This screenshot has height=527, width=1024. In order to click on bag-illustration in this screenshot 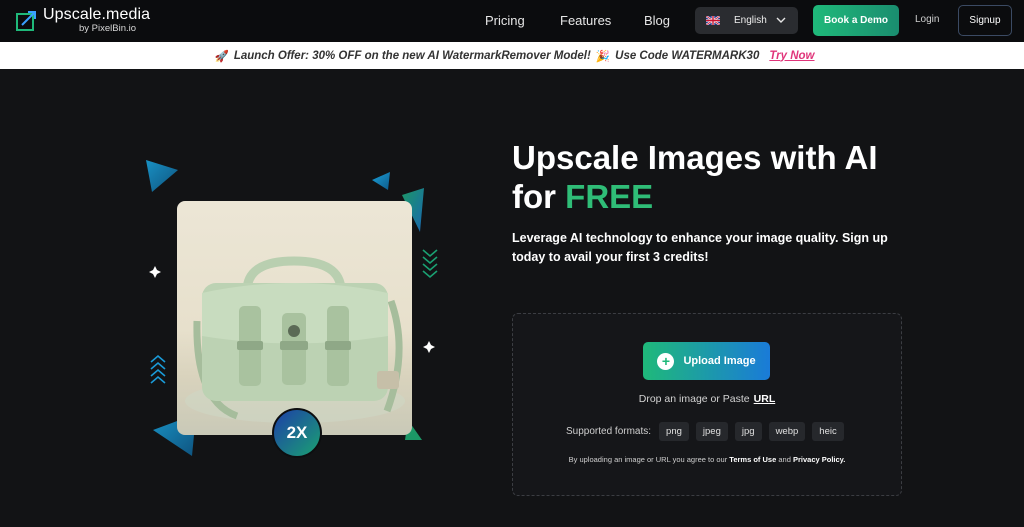, I will do `click(295, 339)`.